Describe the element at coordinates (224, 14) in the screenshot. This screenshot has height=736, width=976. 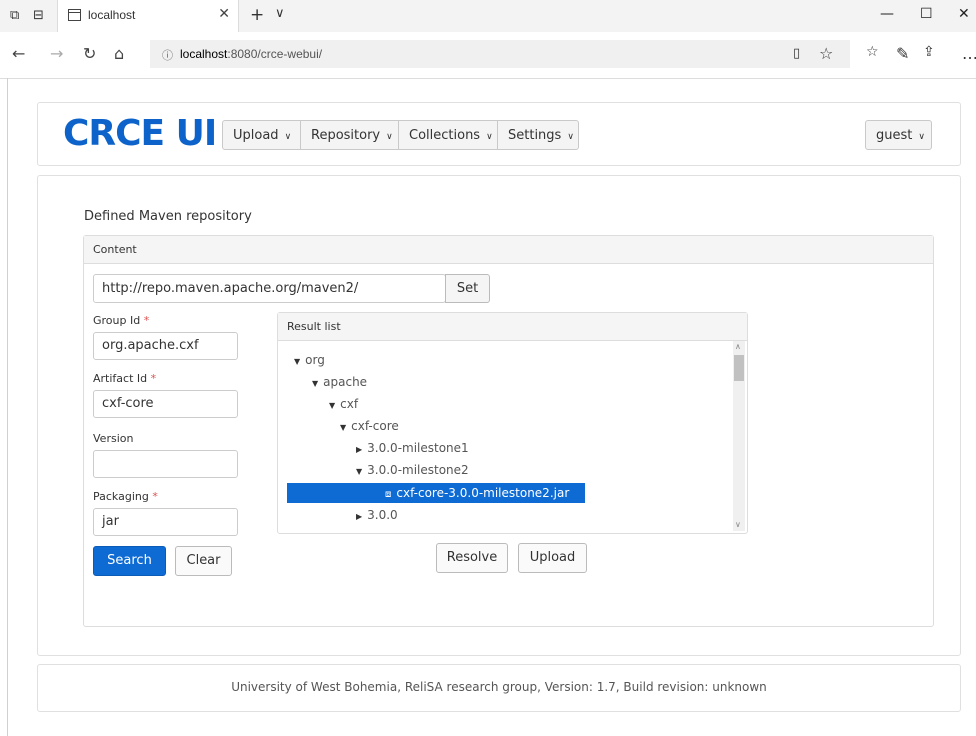
I see `close-tab-icon: ✕` at that location.